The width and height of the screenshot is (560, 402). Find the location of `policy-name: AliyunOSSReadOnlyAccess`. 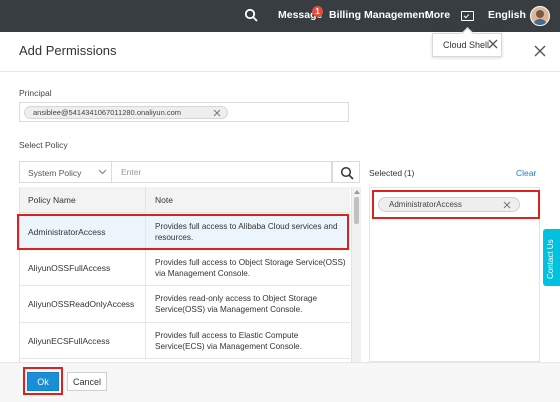

policy-name: AliyunOSSReadOnlyAccess is located at coordinates (81, 304).